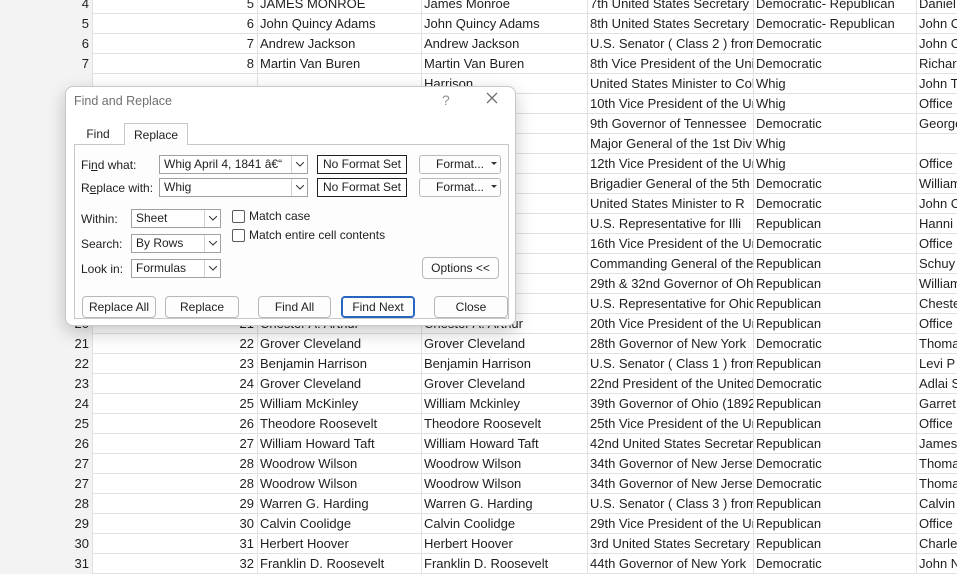  Describe the element at coordinates (175, 64) in the screenshot. I see `col-b-cell: 8` at that location.